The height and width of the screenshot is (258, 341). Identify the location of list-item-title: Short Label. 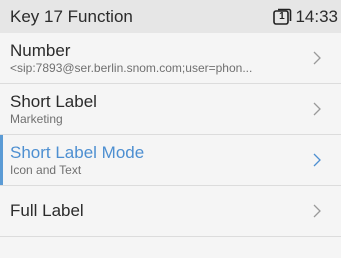
(53, 101).